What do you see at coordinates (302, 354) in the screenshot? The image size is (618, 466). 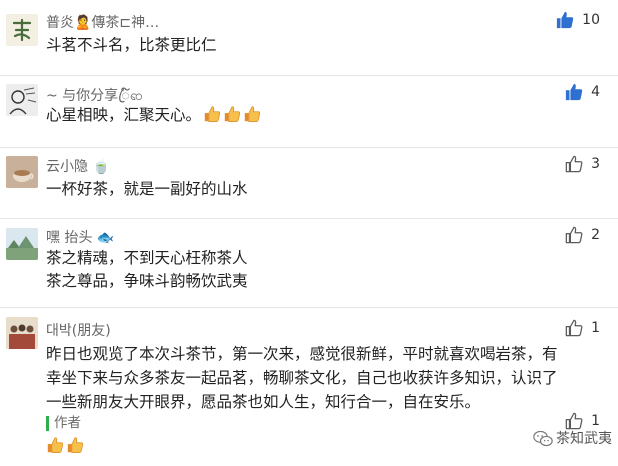 I see `comment-text: 昨日也观览了本次斗茶节，第一次来，感觉很新鲜，平时就喜欢喝岩茶，有` at bounding box center [302, 354].